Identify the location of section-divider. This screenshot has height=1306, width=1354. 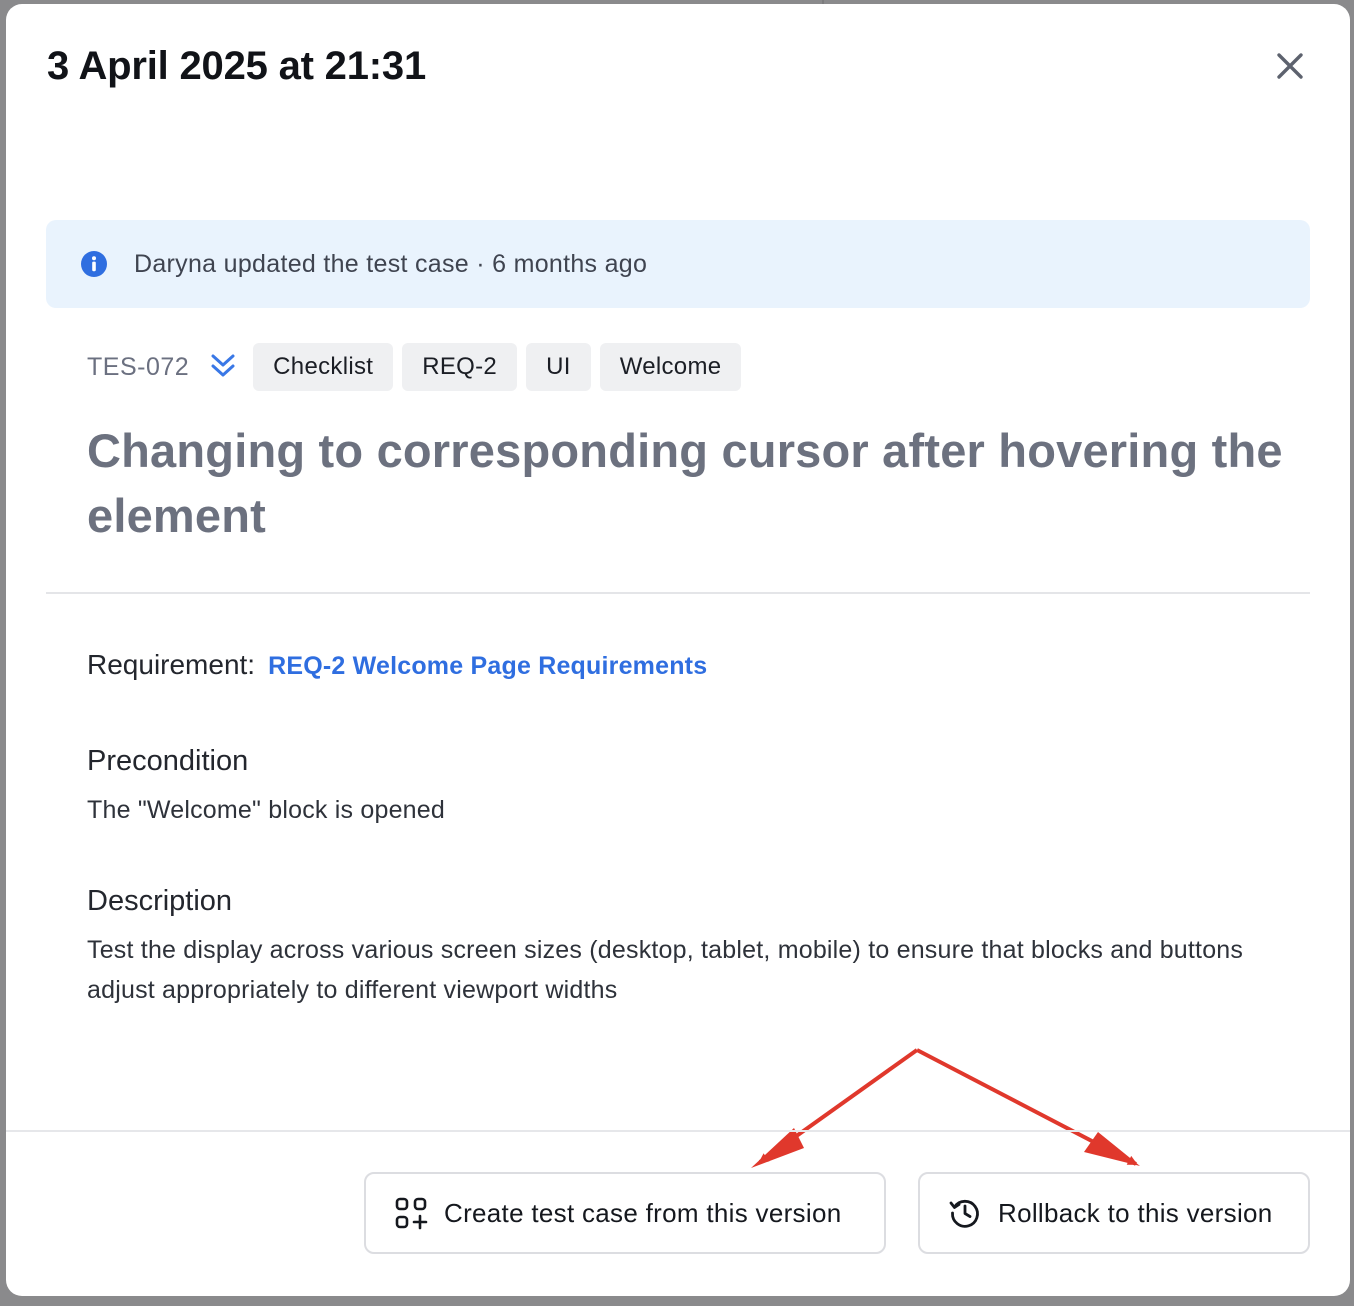
(678, 593).